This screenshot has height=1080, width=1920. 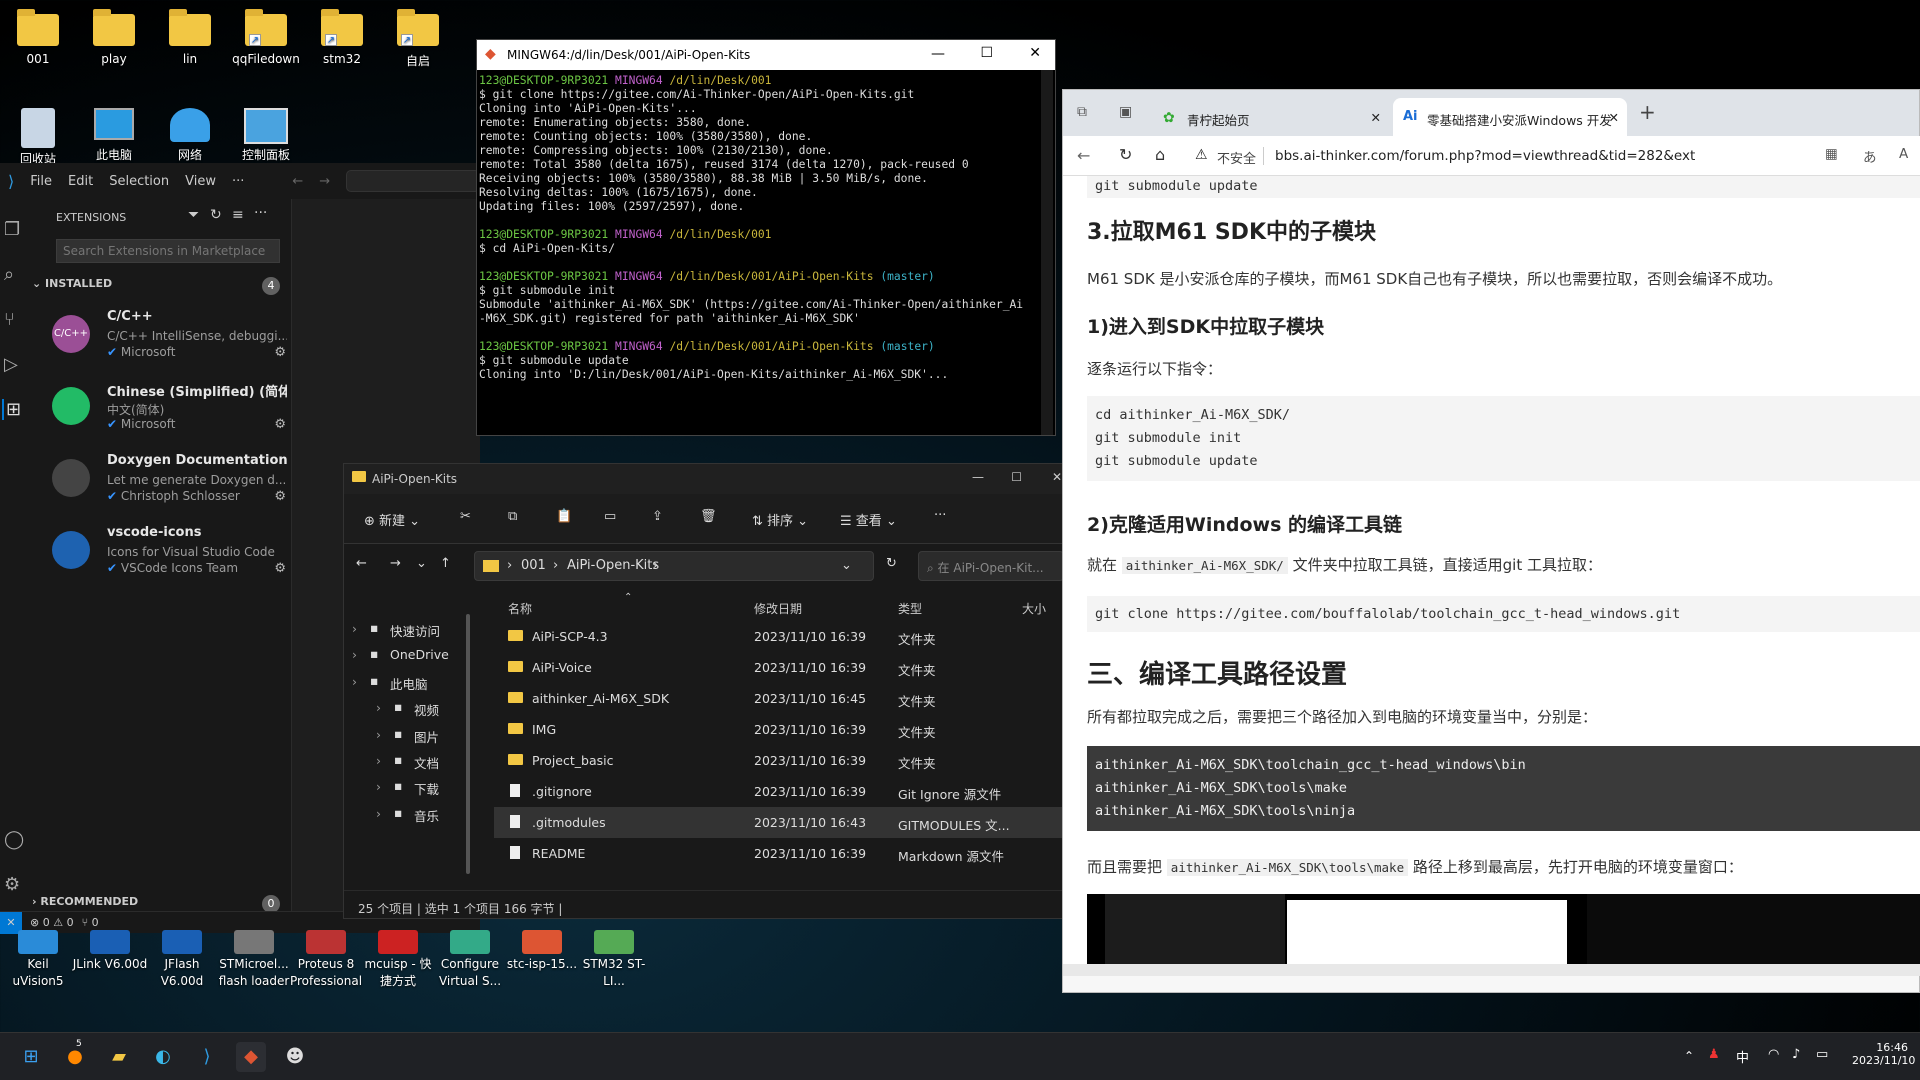 What do you see at coordinates (779, 636) in the screenshot?
I see `file-row: AiPi-SCP-4.3 2023/11/10 16:39 文件夹` at bounding box center [779, 636].